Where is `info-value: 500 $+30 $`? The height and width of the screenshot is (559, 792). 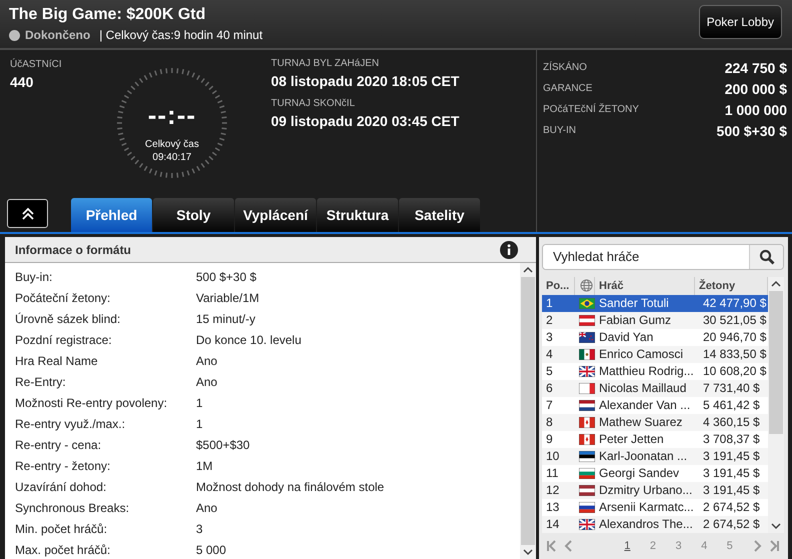
info-value: 500 $+30 $ is located at coordinates (226, 277).